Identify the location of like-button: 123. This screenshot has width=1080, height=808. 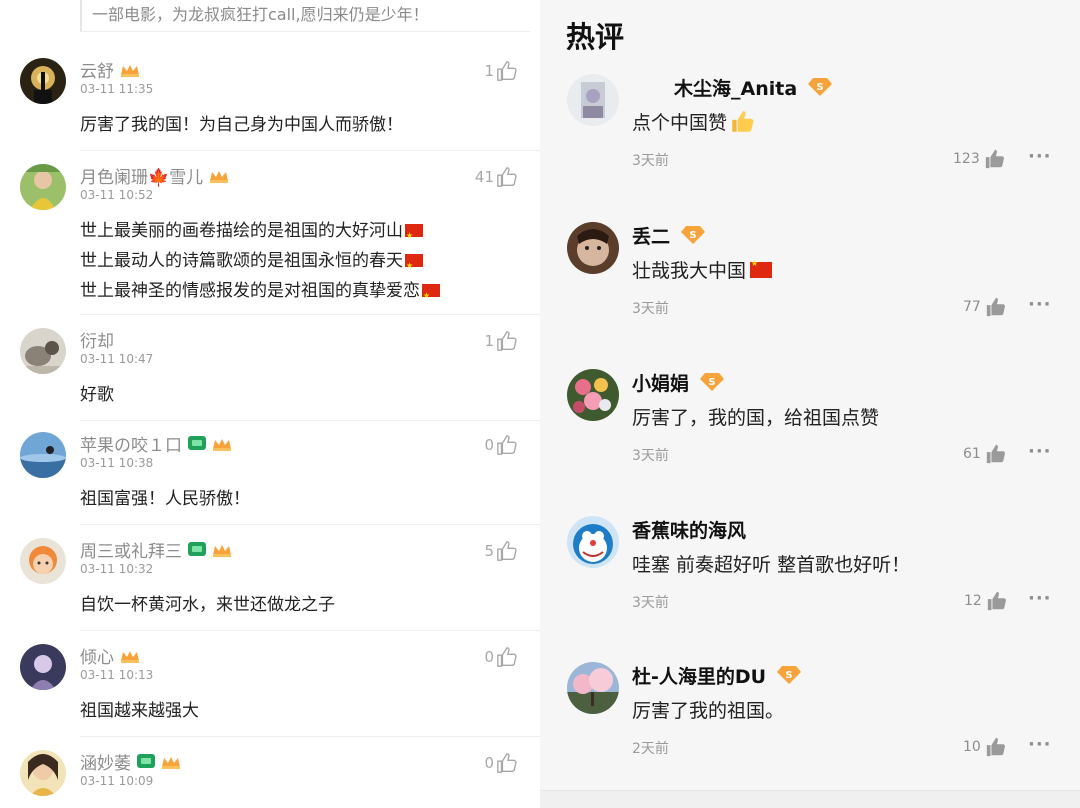
(979, 159).